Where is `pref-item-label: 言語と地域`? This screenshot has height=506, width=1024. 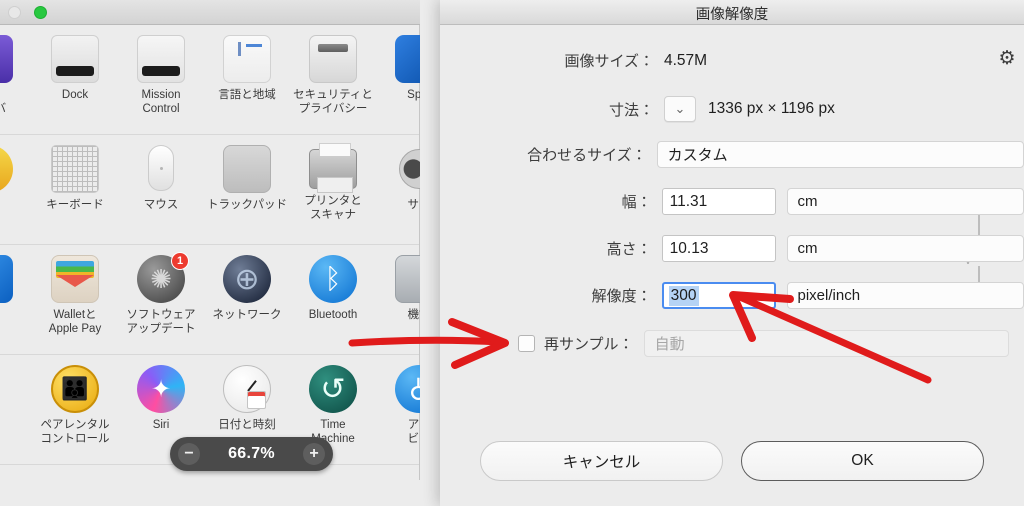 pref-item-label: 言語と地域 is located at coordinates (247, 95).